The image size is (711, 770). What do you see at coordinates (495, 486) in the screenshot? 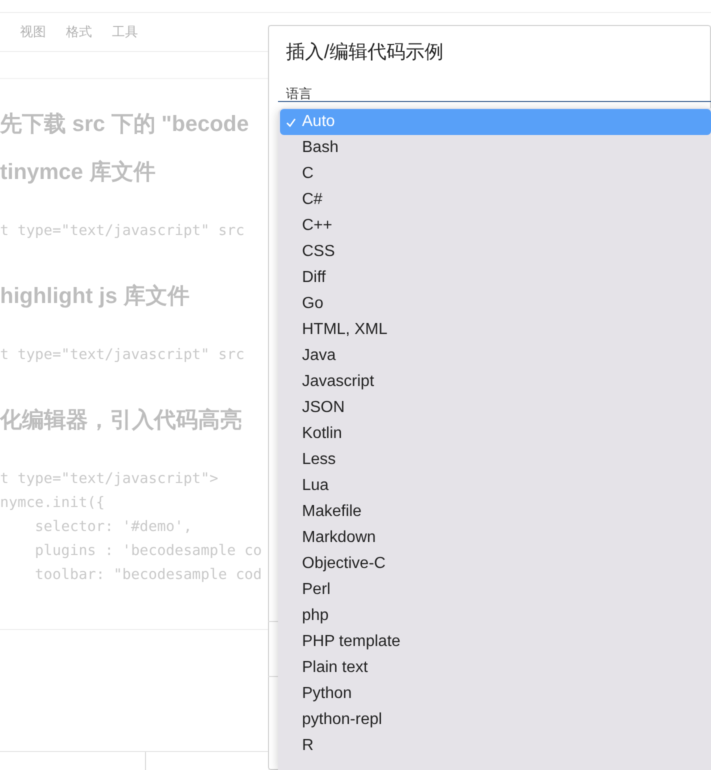
I see `dropdown-option: Lua` at bounding box center [495, 486].